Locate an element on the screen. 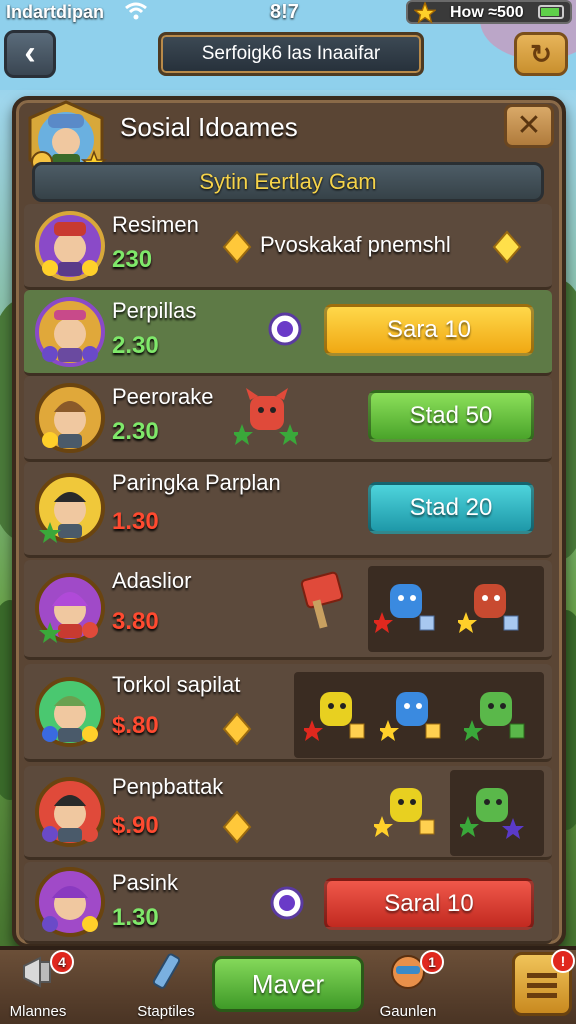 The width and height of the screenshot is (576, 1024). list-item: Pasink 1.30 Saral 10 is located at coordinates (288, 903).